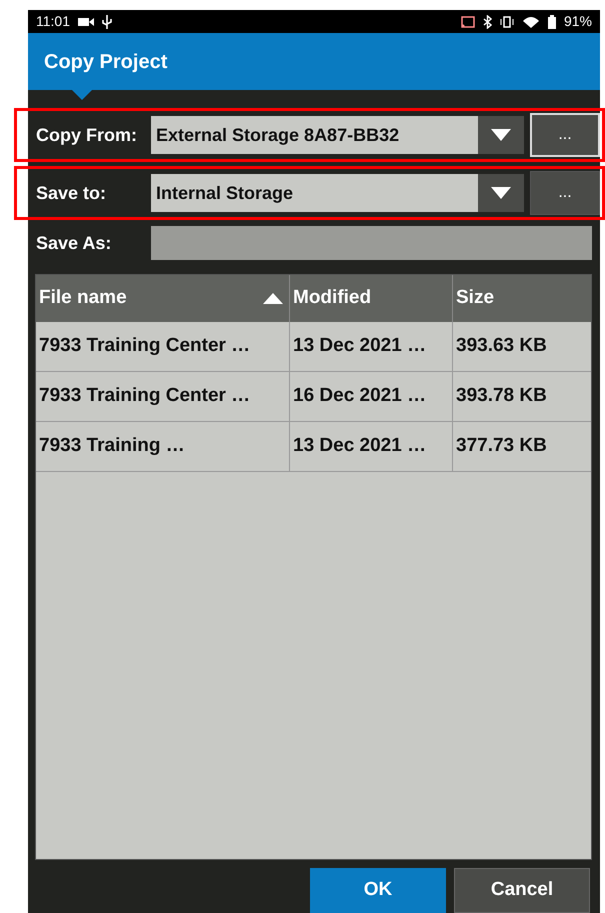 The height and width of the screenshot is (913, 605). What do you see at coordinates (337, 193) in the screenshot?
I see `dropdown: Internal Storage` at bounding box center [337, 193].